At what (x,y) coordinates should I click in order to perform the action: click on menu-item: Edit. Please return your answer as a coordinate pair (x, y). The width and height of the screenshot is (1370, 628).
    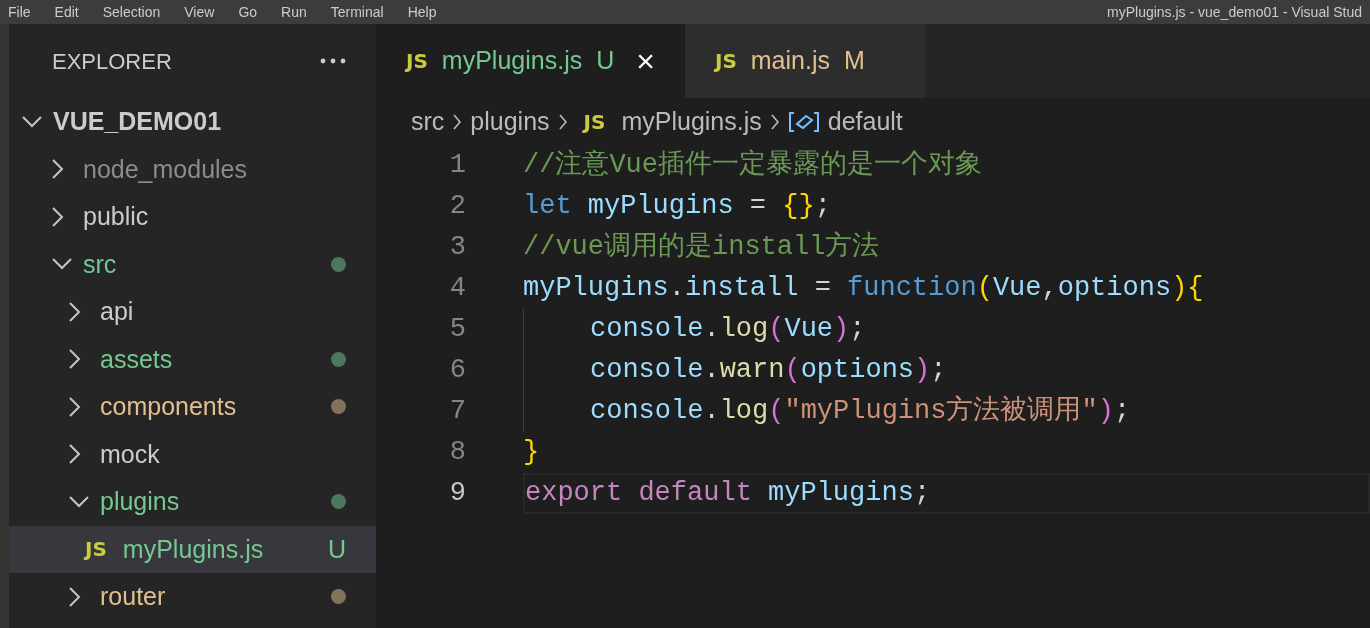
    Looking at the image, I should click on (66, 12).